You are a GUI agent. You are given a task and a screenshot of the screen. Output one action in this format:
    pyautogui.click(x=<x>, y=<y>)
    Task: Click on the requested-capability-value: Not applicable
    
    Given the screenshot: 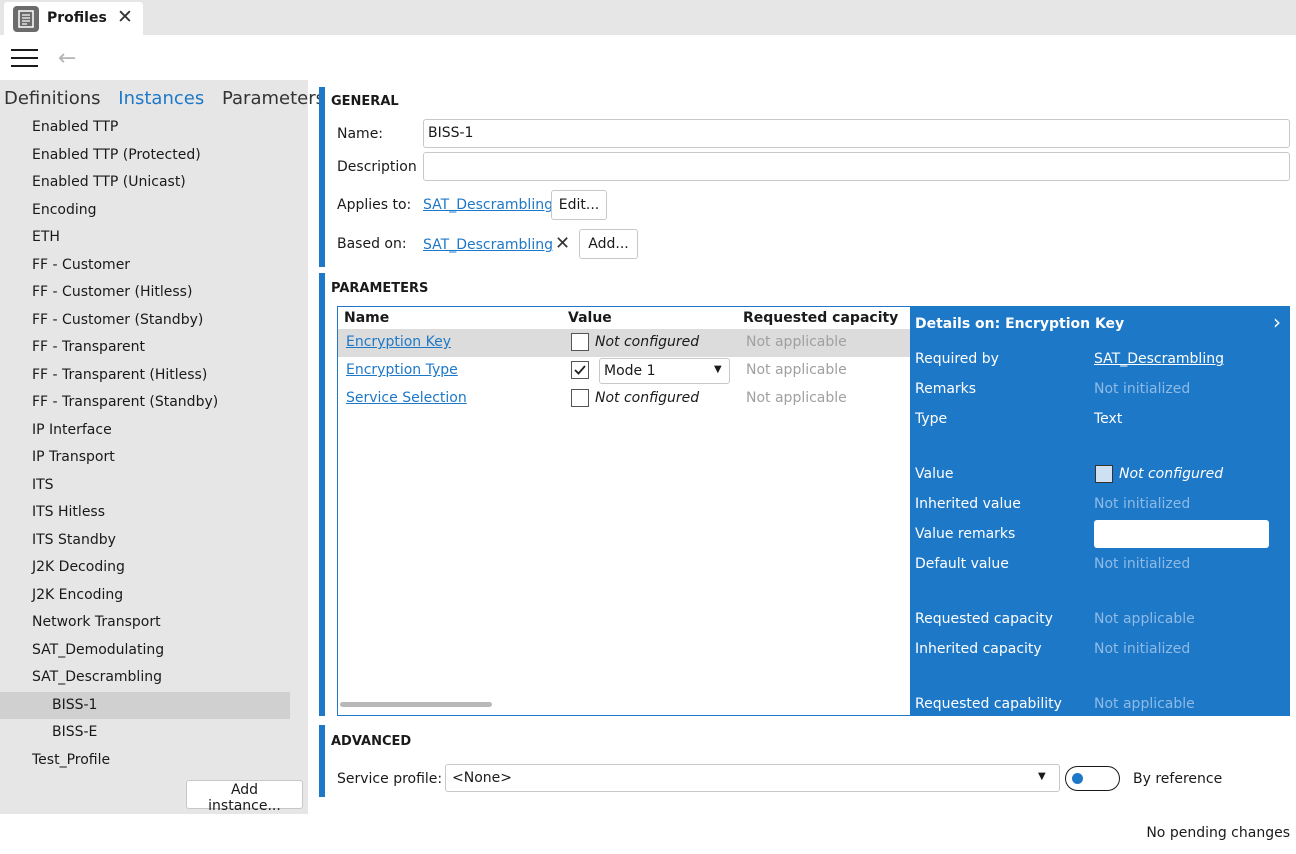 What is the action you would take?
    pyautogui.click(x=1144, y=704)
    